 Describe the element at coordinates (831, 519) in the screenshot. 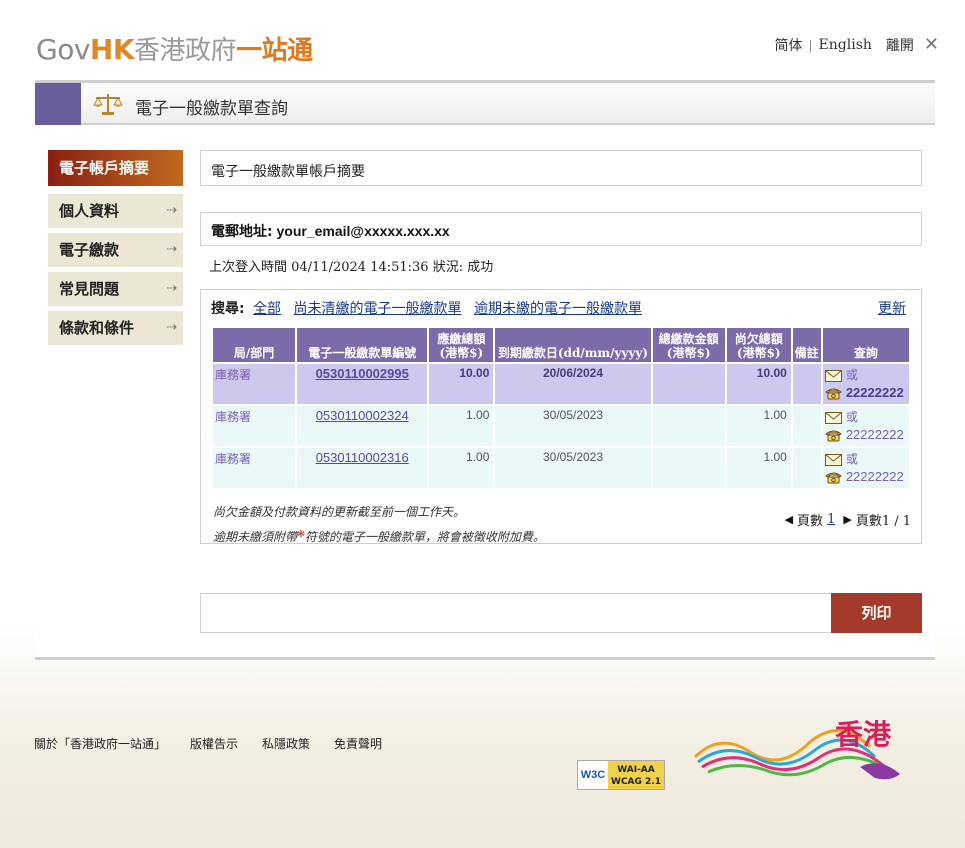

I see `page-link: 1` at that location.